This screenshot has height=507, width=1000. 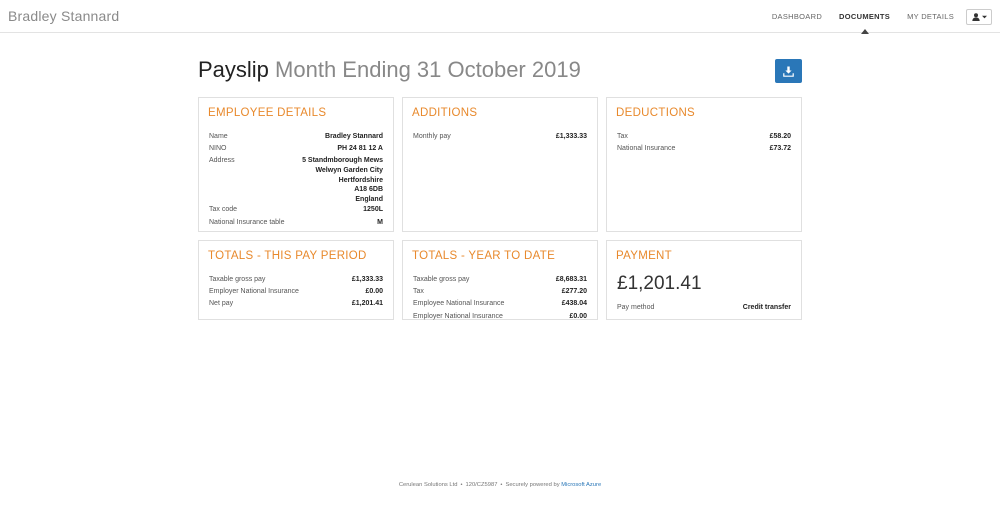 I want to click on user-icon, so click(x=975, y=16).